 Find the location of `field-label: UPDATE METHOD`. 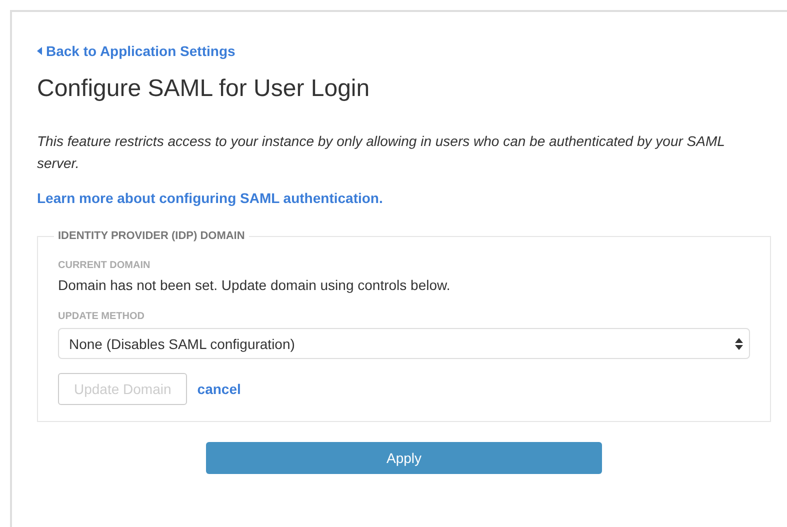

field-label: UPDATE METHOD is located at coordinates (102, 316).